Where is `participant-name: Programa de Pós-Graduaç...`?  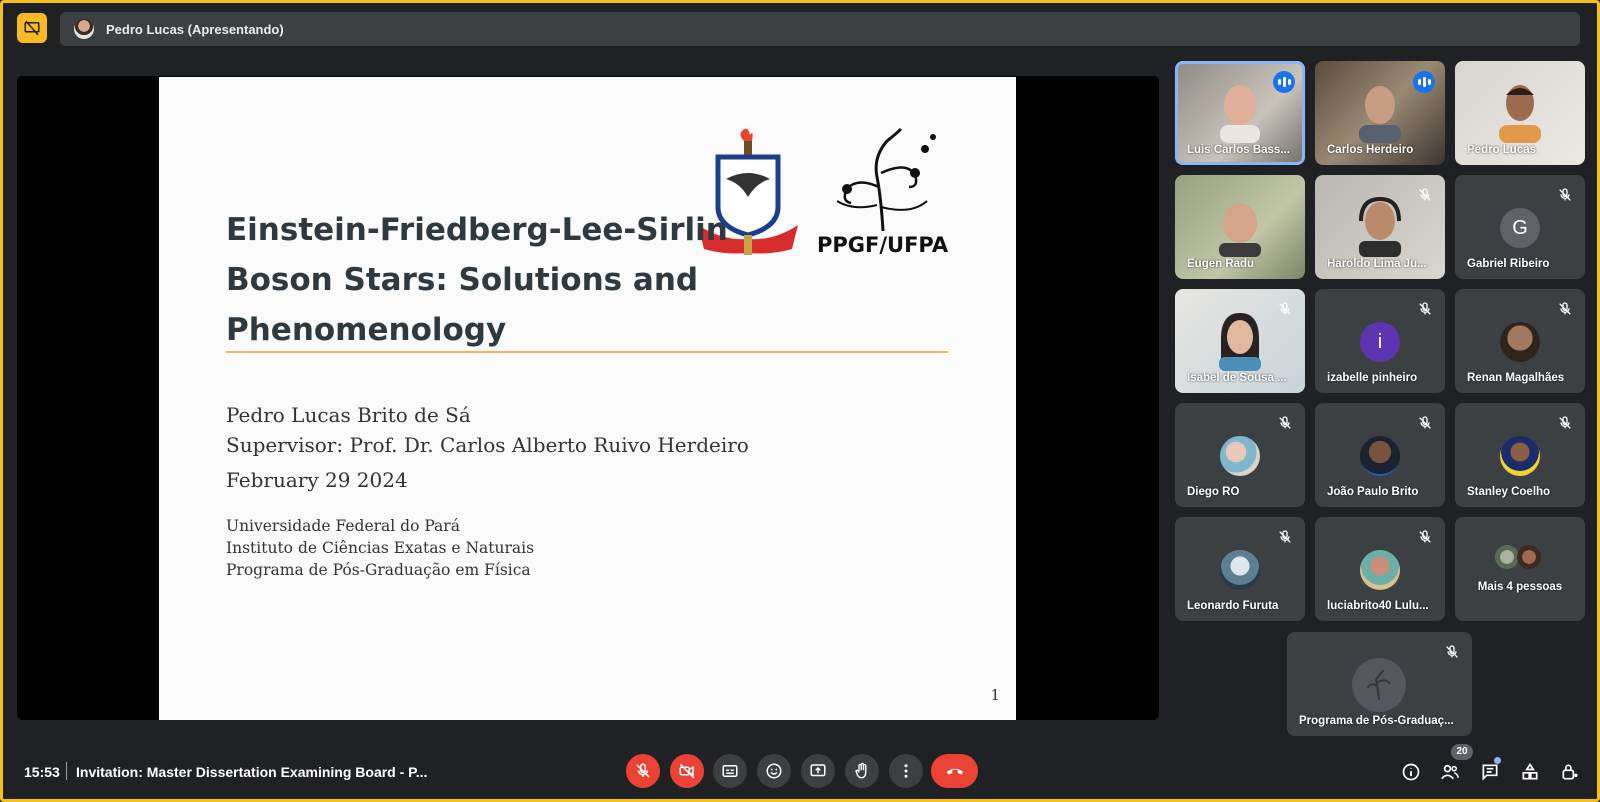 participant-name: Programa de Pós-Graduaç... is located at coordinates (1376, 721).